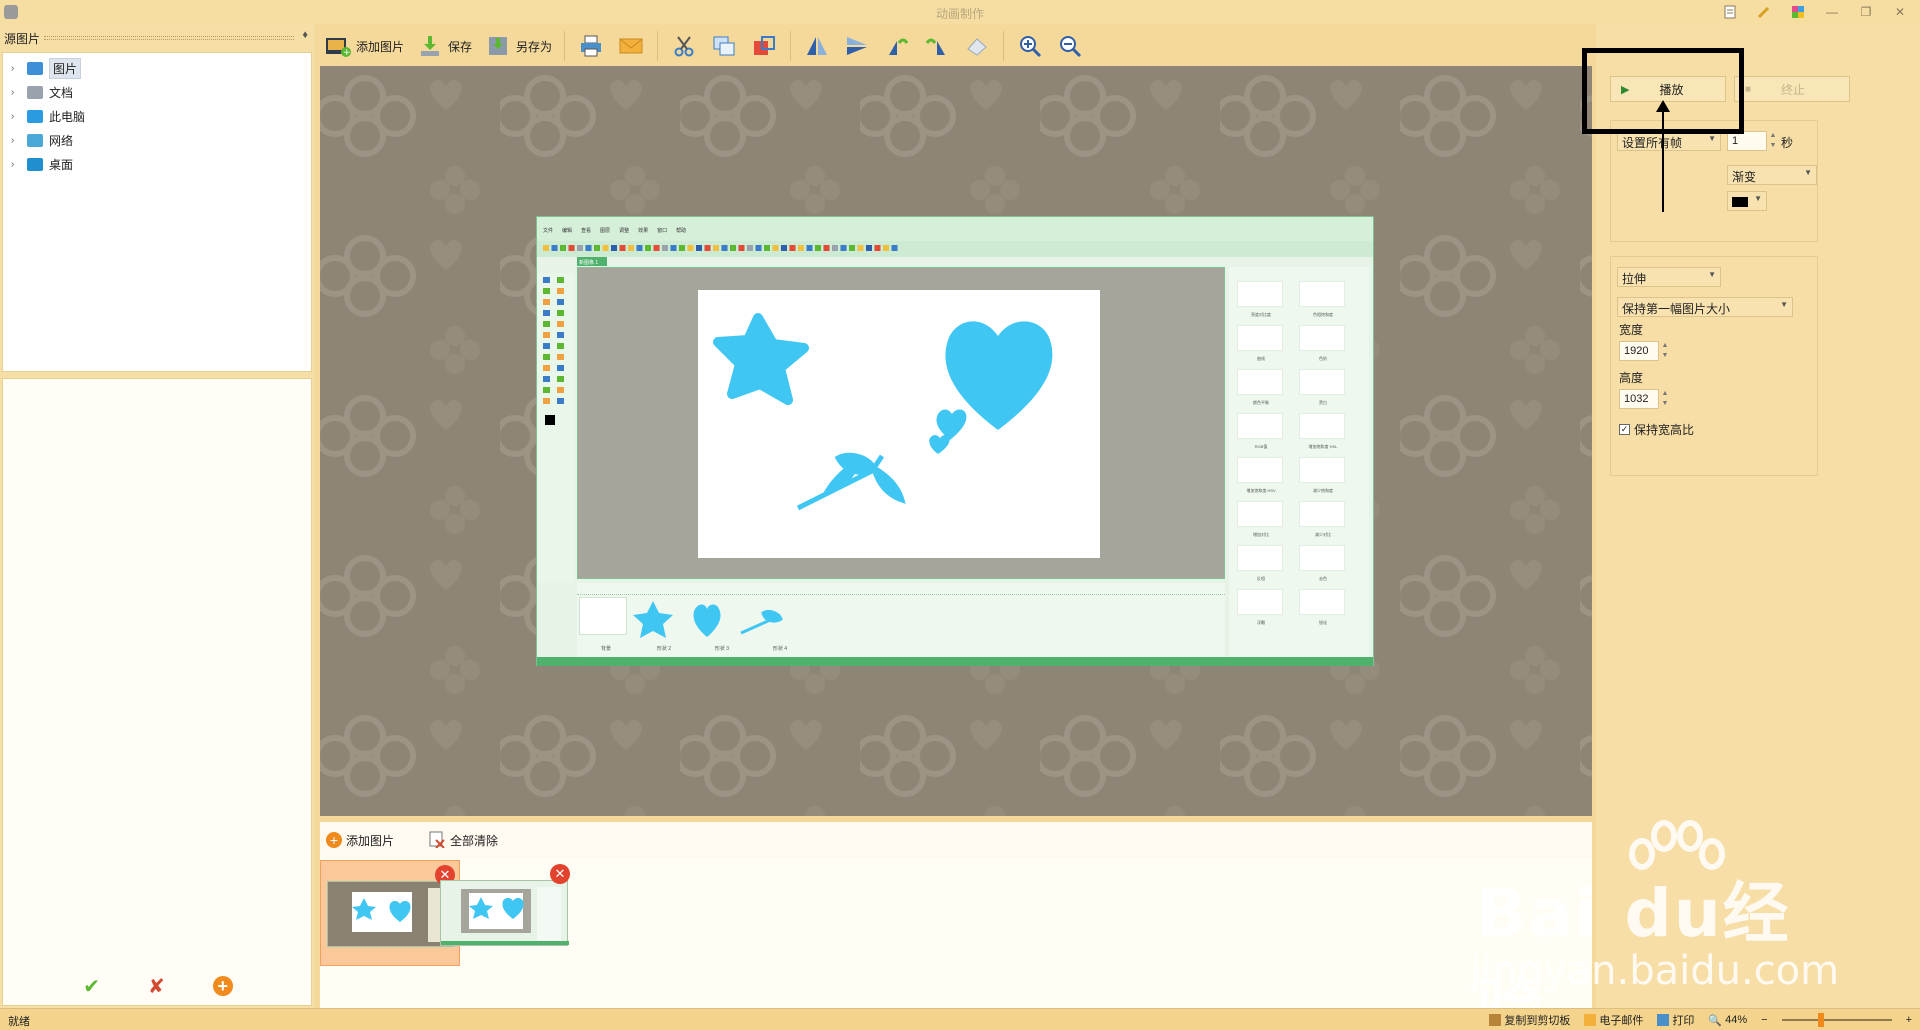 The height and width of the screenshot is (1030, 1920). What do you see at coordinates (65, 68) in the screenshot?
I see `tree-item-label: 图片` at bounding box center [65, 68].